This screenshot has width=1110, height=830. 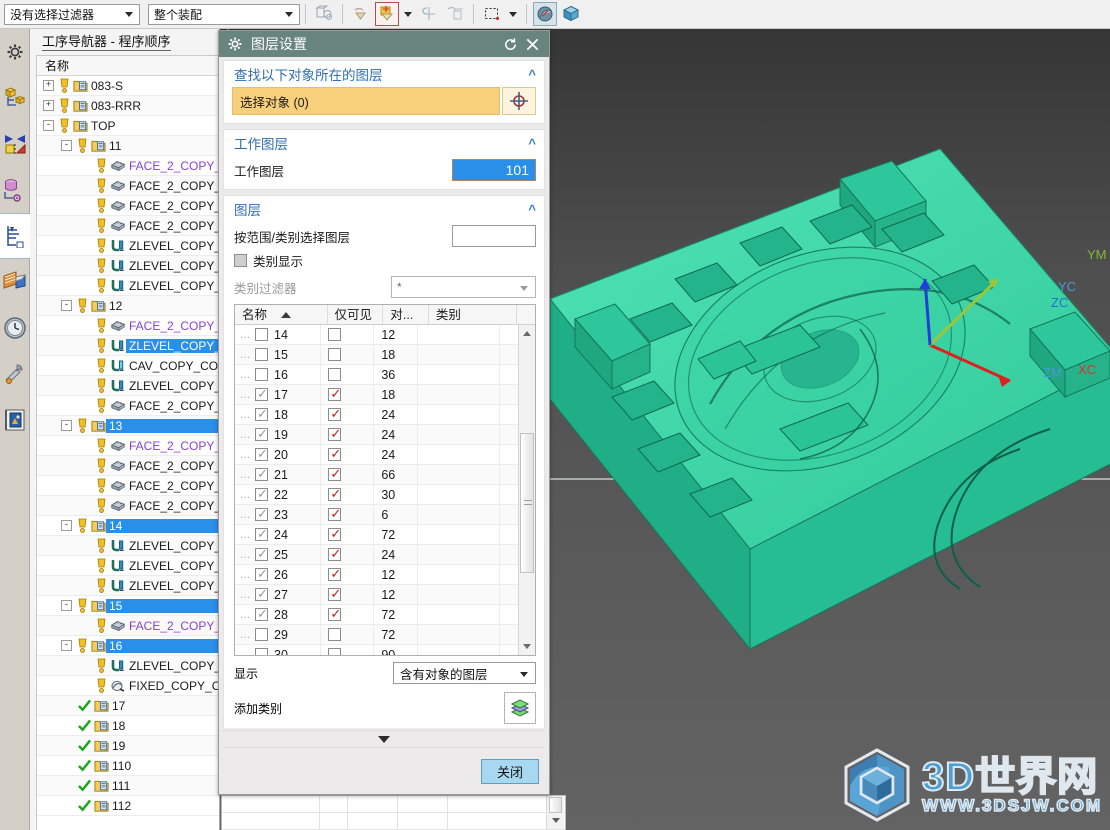 I want to click on tree-item-cav-copy-cop: CAV_COPY_COP, so click(x=128, y=366).